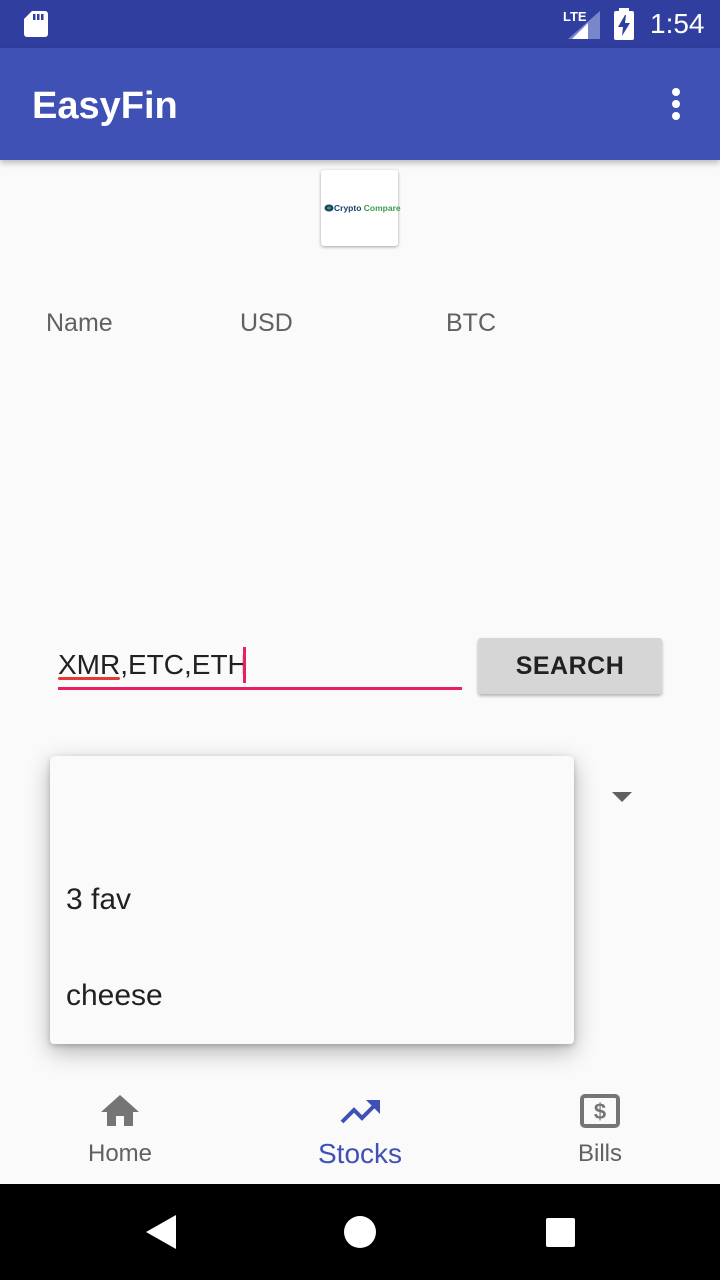 The height and width of the screenshot is (1280, 720). Describe the element at coordinates (677, 23) in the screenshot. I see `status-clock: 1:54` at that location.